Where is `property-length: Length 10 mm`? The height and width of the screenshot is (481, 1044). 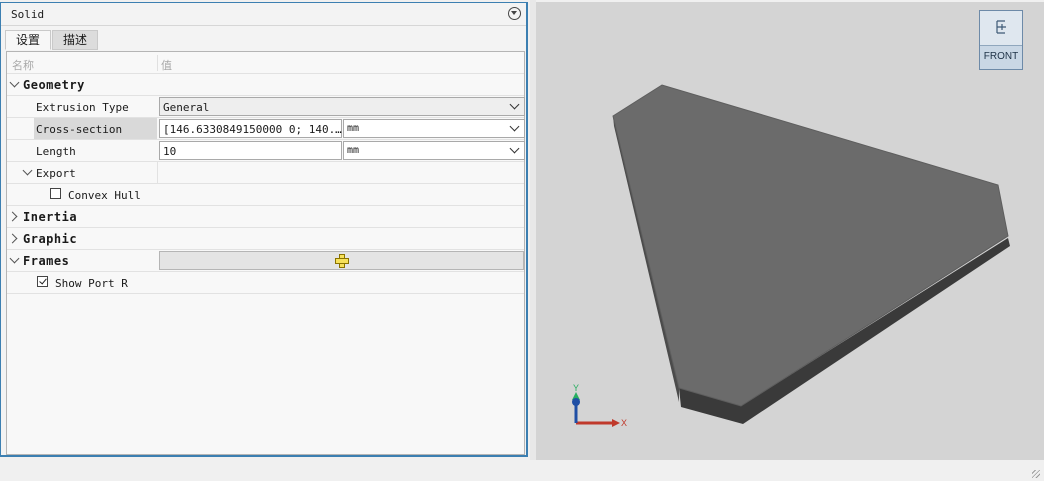
property-length: Length 10 mm is located at coordinates (266, 151).